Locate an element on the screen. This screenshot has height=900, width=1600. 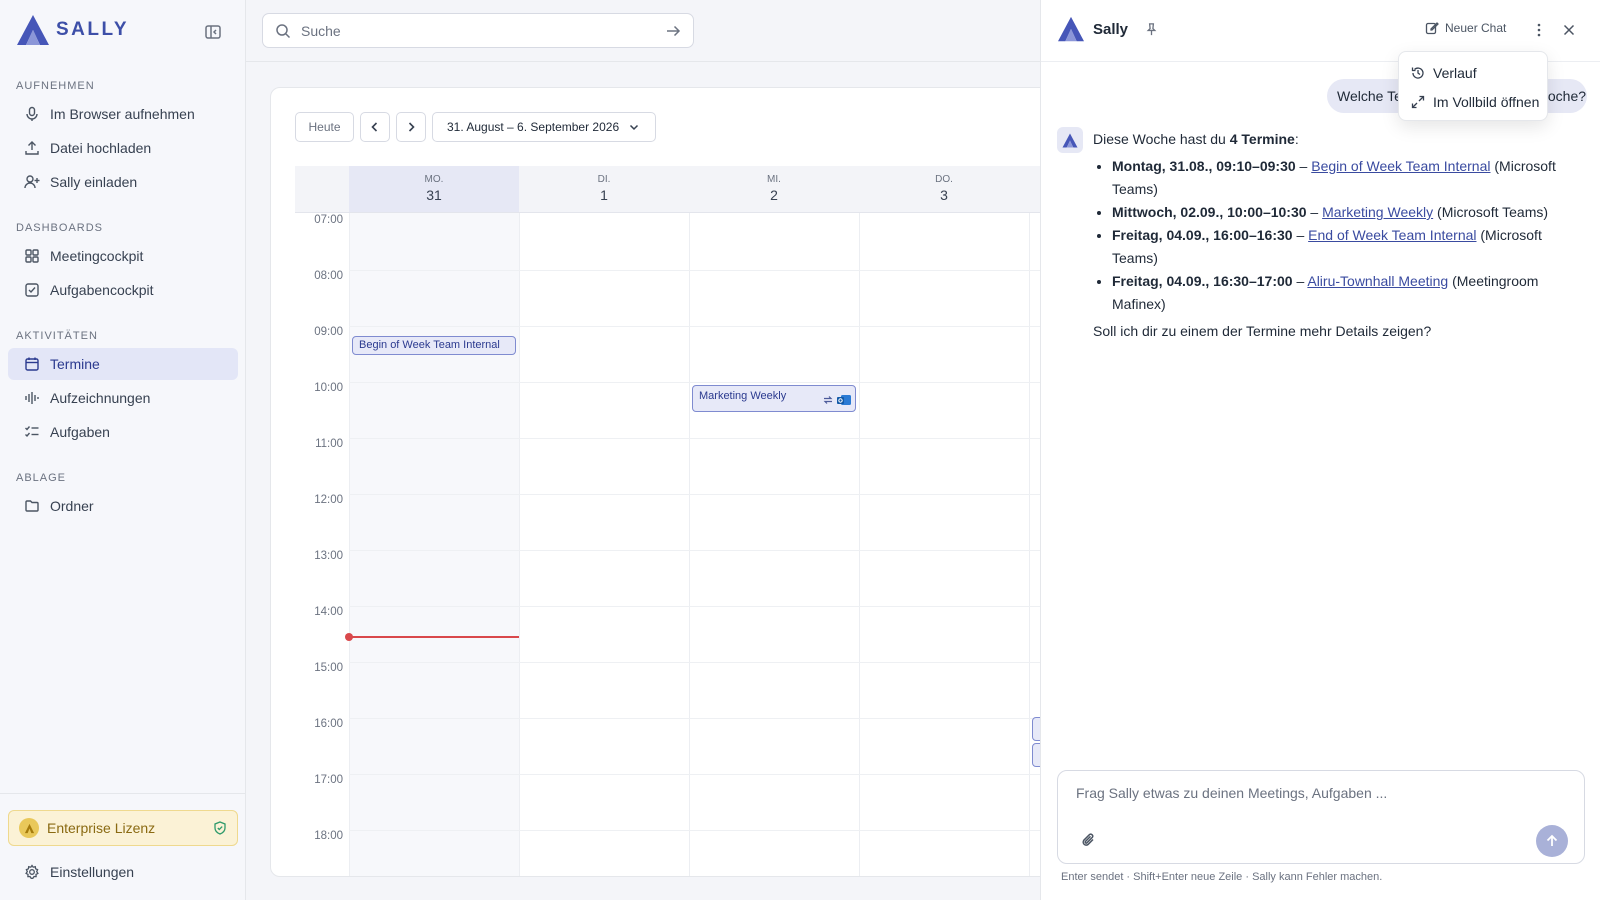
day-header: DI. 1 is located at coordinates (604, 189).